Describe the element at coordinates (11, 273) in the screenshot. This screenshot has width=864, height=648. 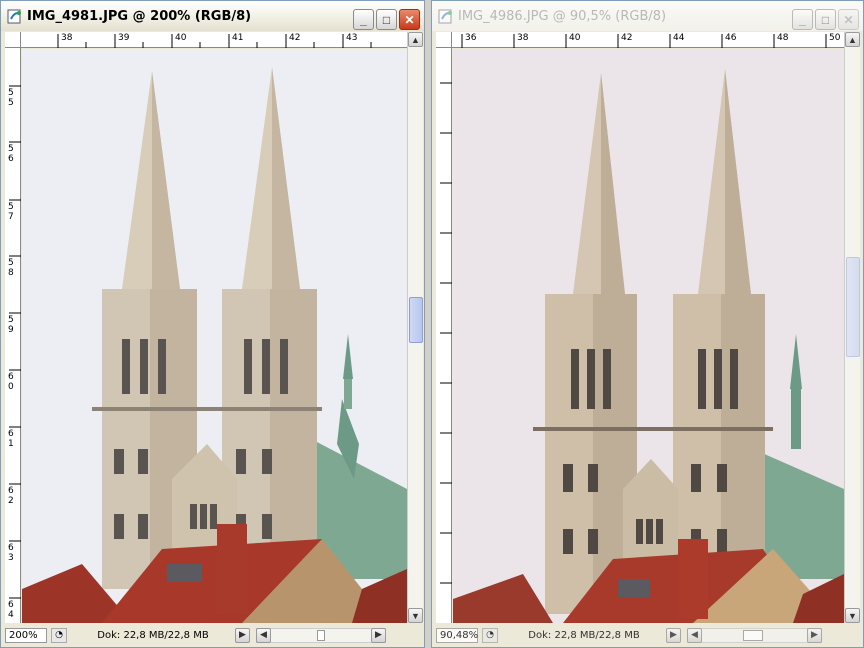
I see `ruler-label: 8` at that location.